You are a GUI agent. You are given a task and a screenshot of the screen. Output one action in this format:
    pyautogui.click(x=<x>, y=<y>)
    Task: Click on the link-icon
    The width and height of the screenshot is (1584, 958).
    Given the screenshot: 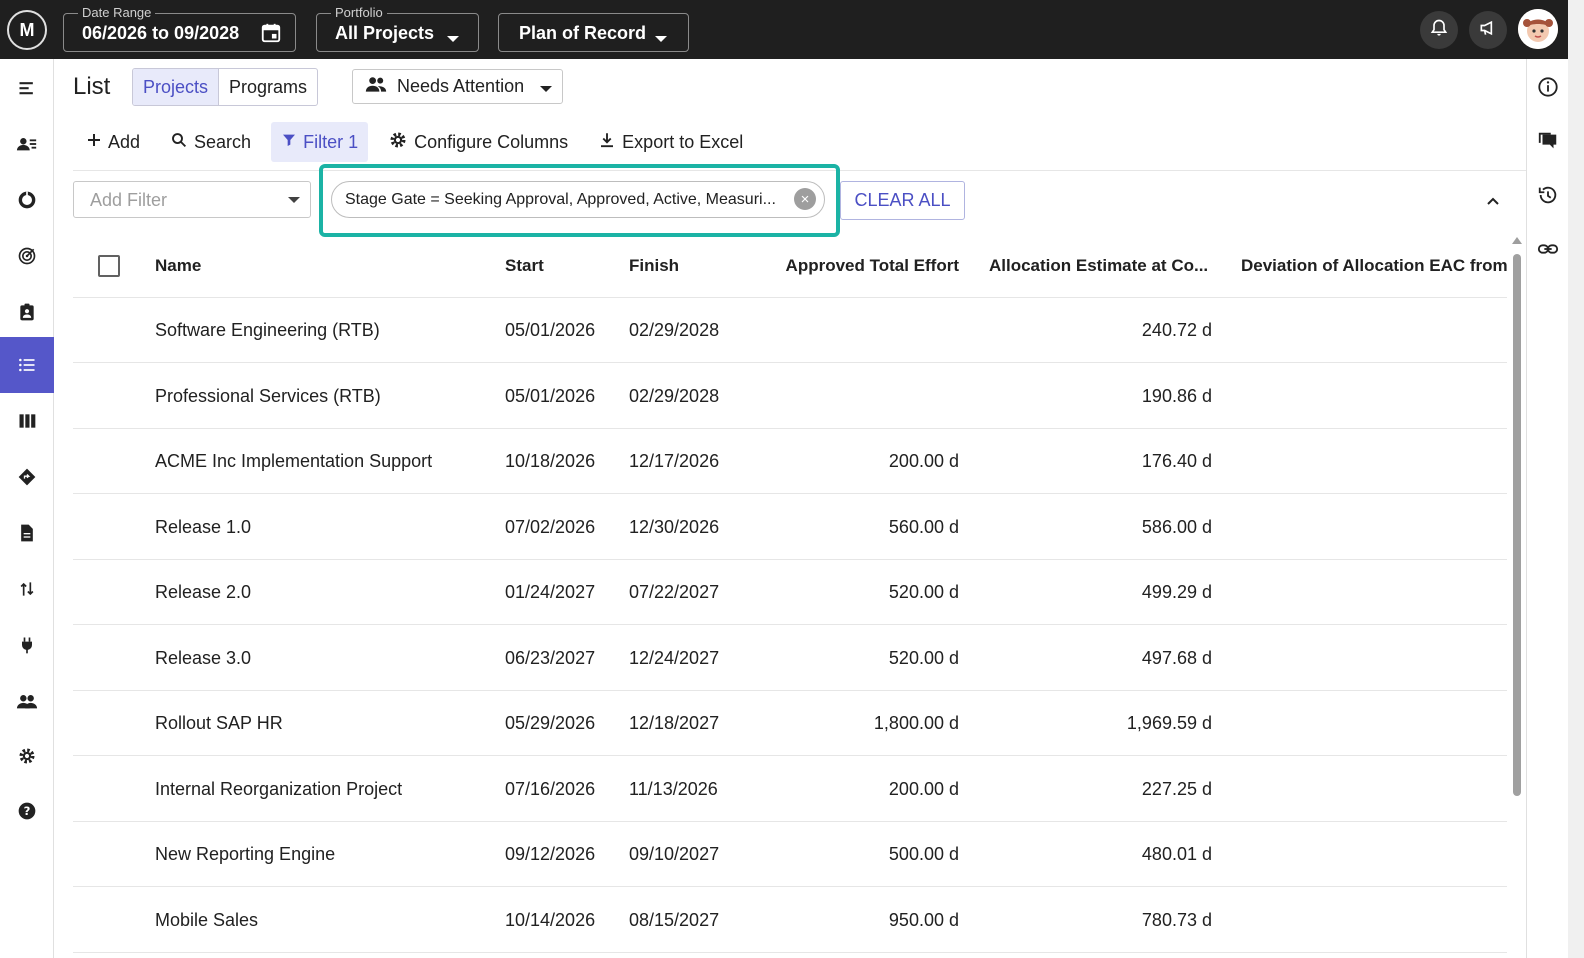 What is the action you would take?
    pyautogui.click(x=1548, y=249)
    